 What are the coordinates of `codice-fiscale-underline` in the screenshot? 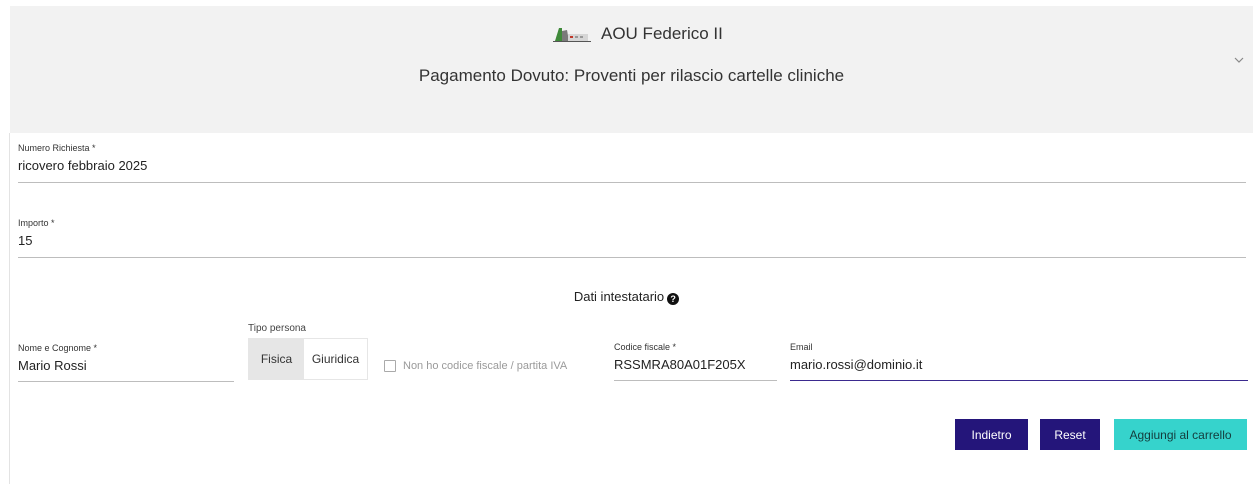 It's located at (695, 380).